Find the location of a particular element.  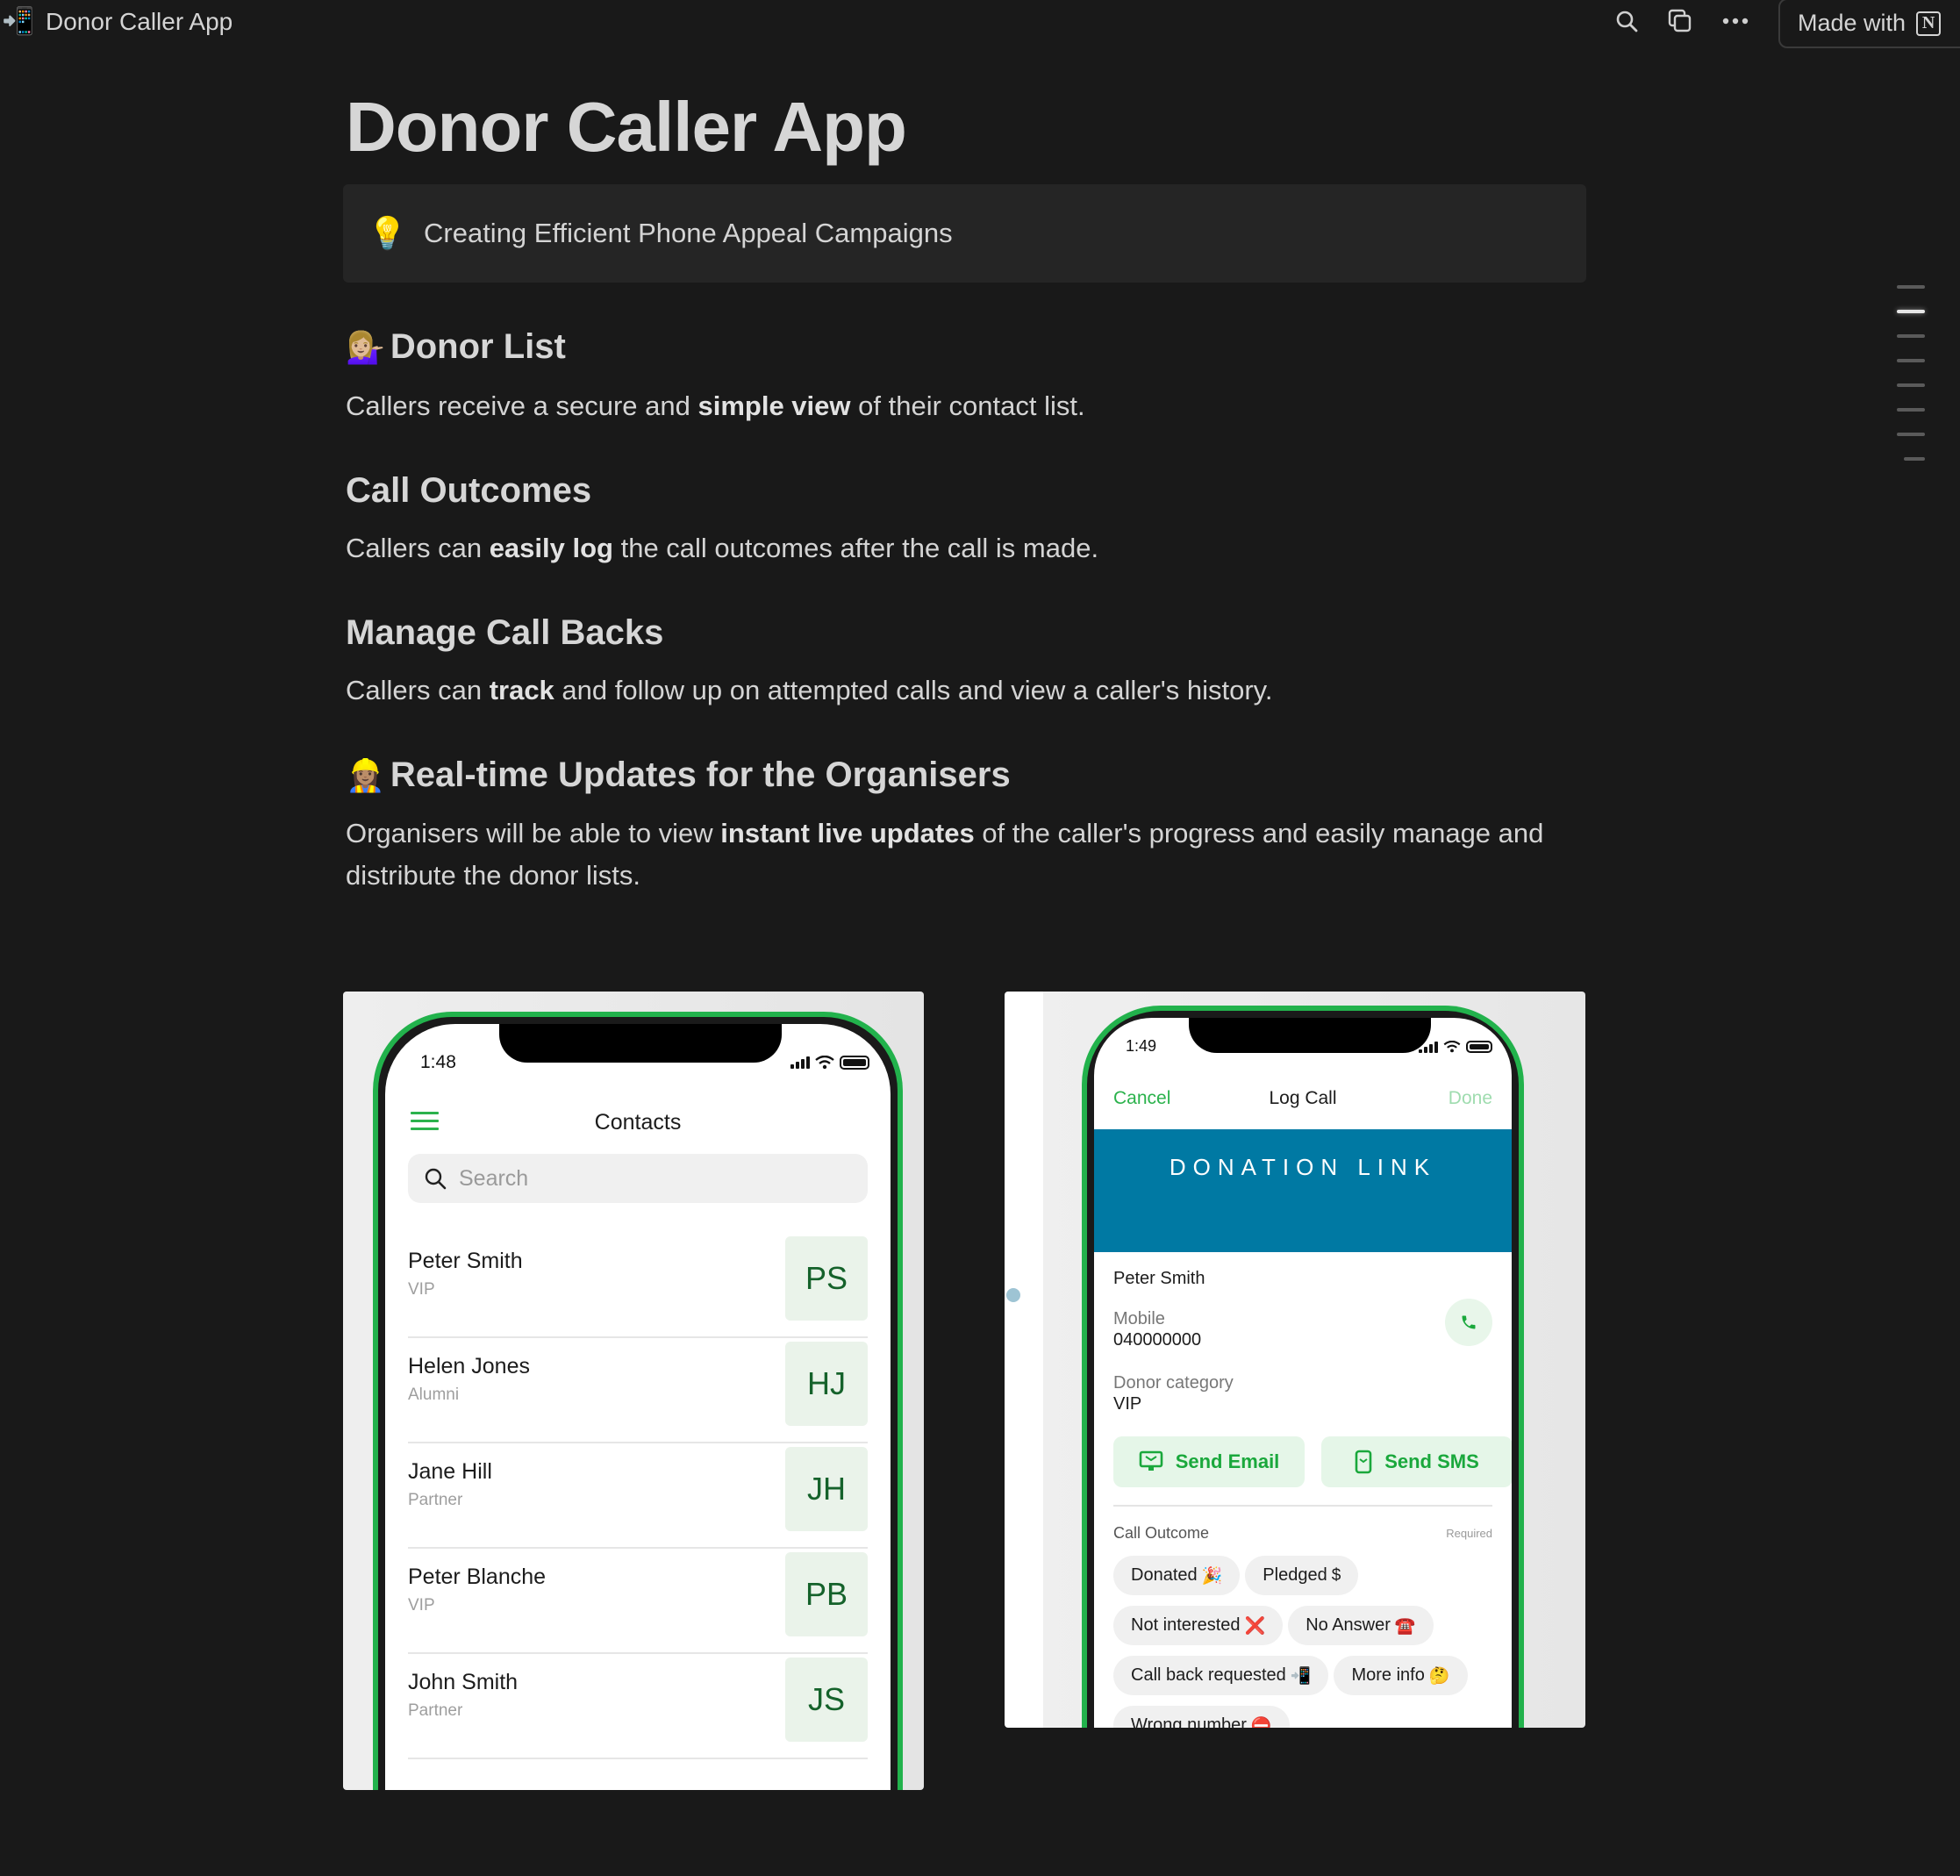

donor-category-value: VIP is located at coordinates (1127, 1404).